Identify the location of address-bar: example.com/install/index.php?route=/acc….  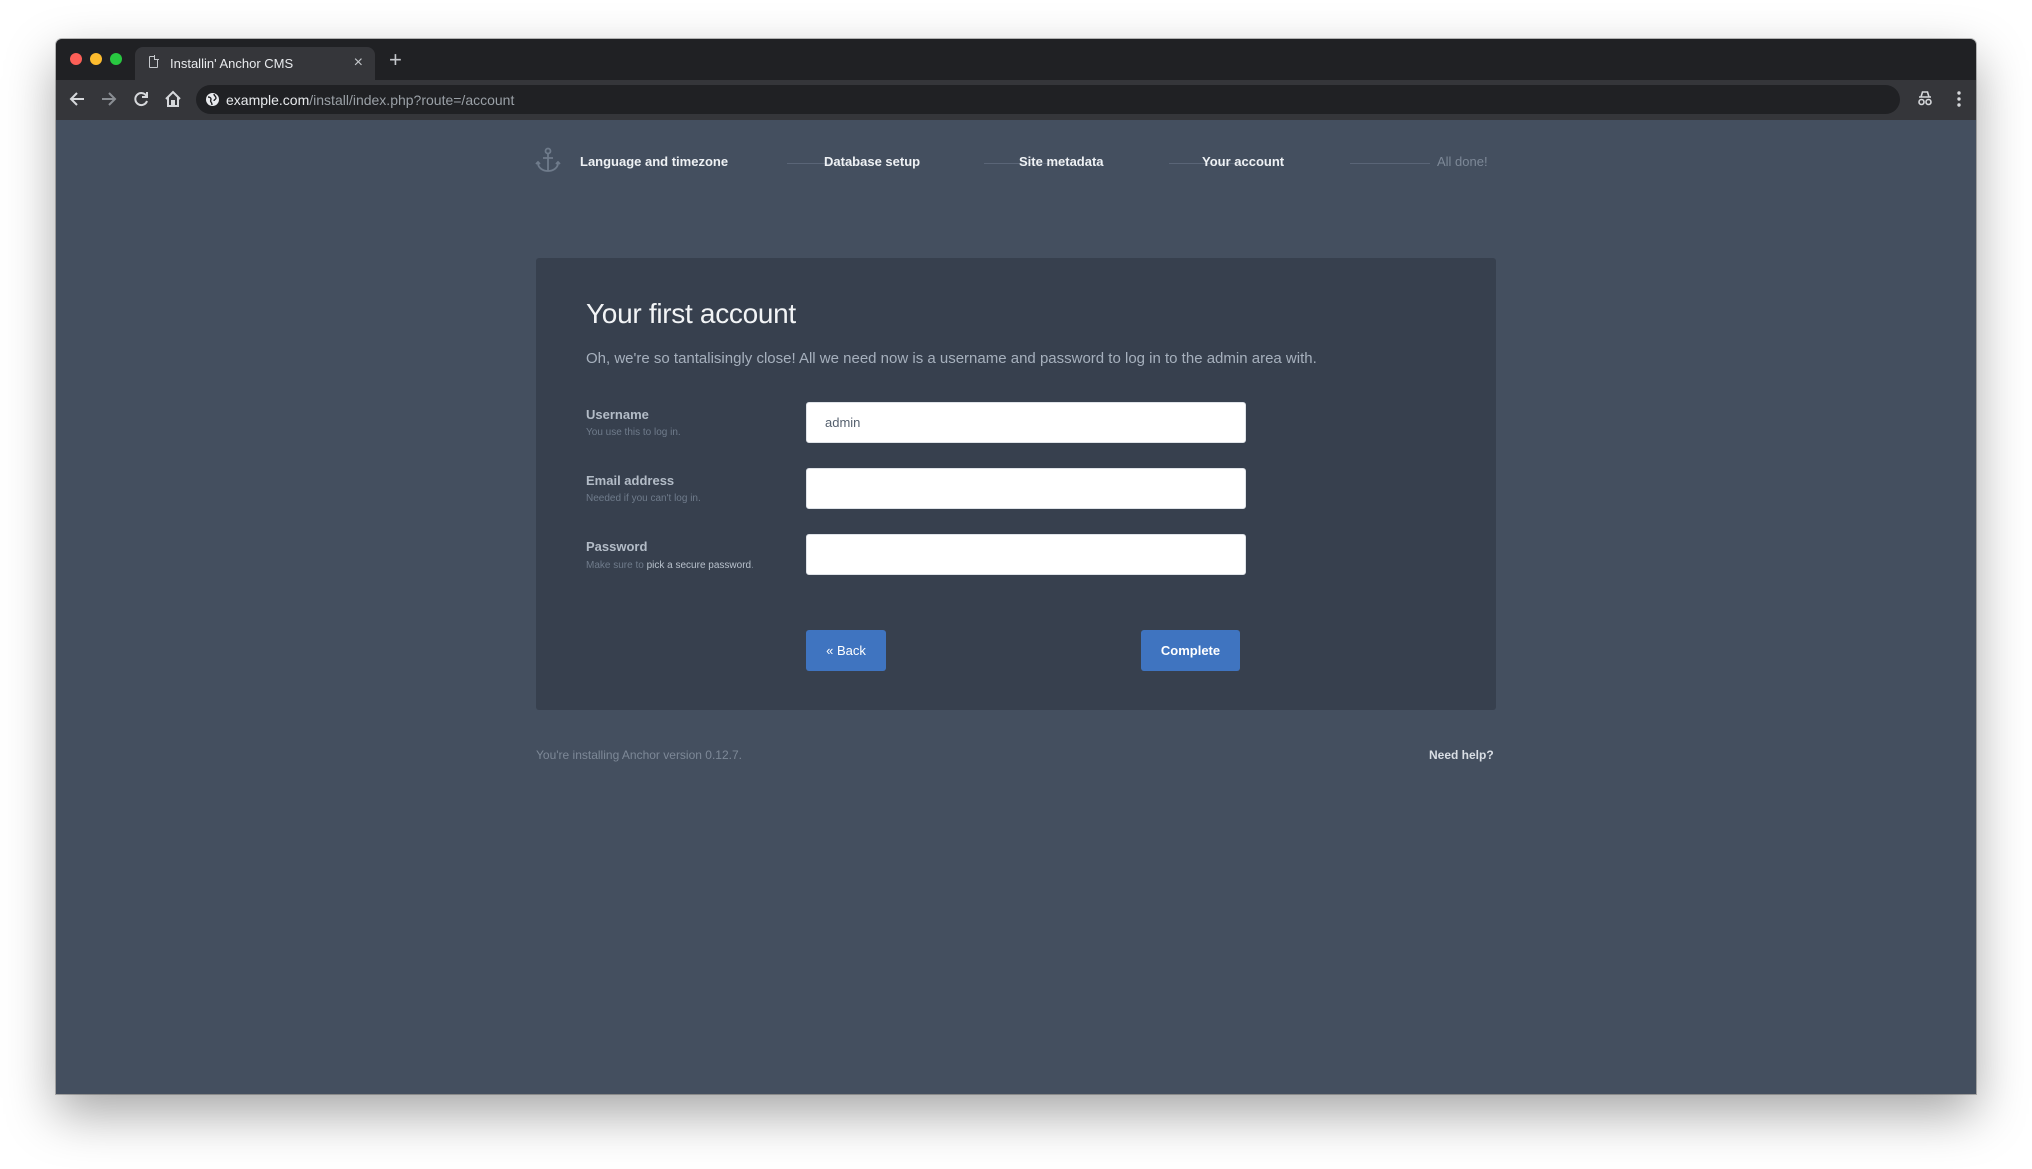
(1048, 99).